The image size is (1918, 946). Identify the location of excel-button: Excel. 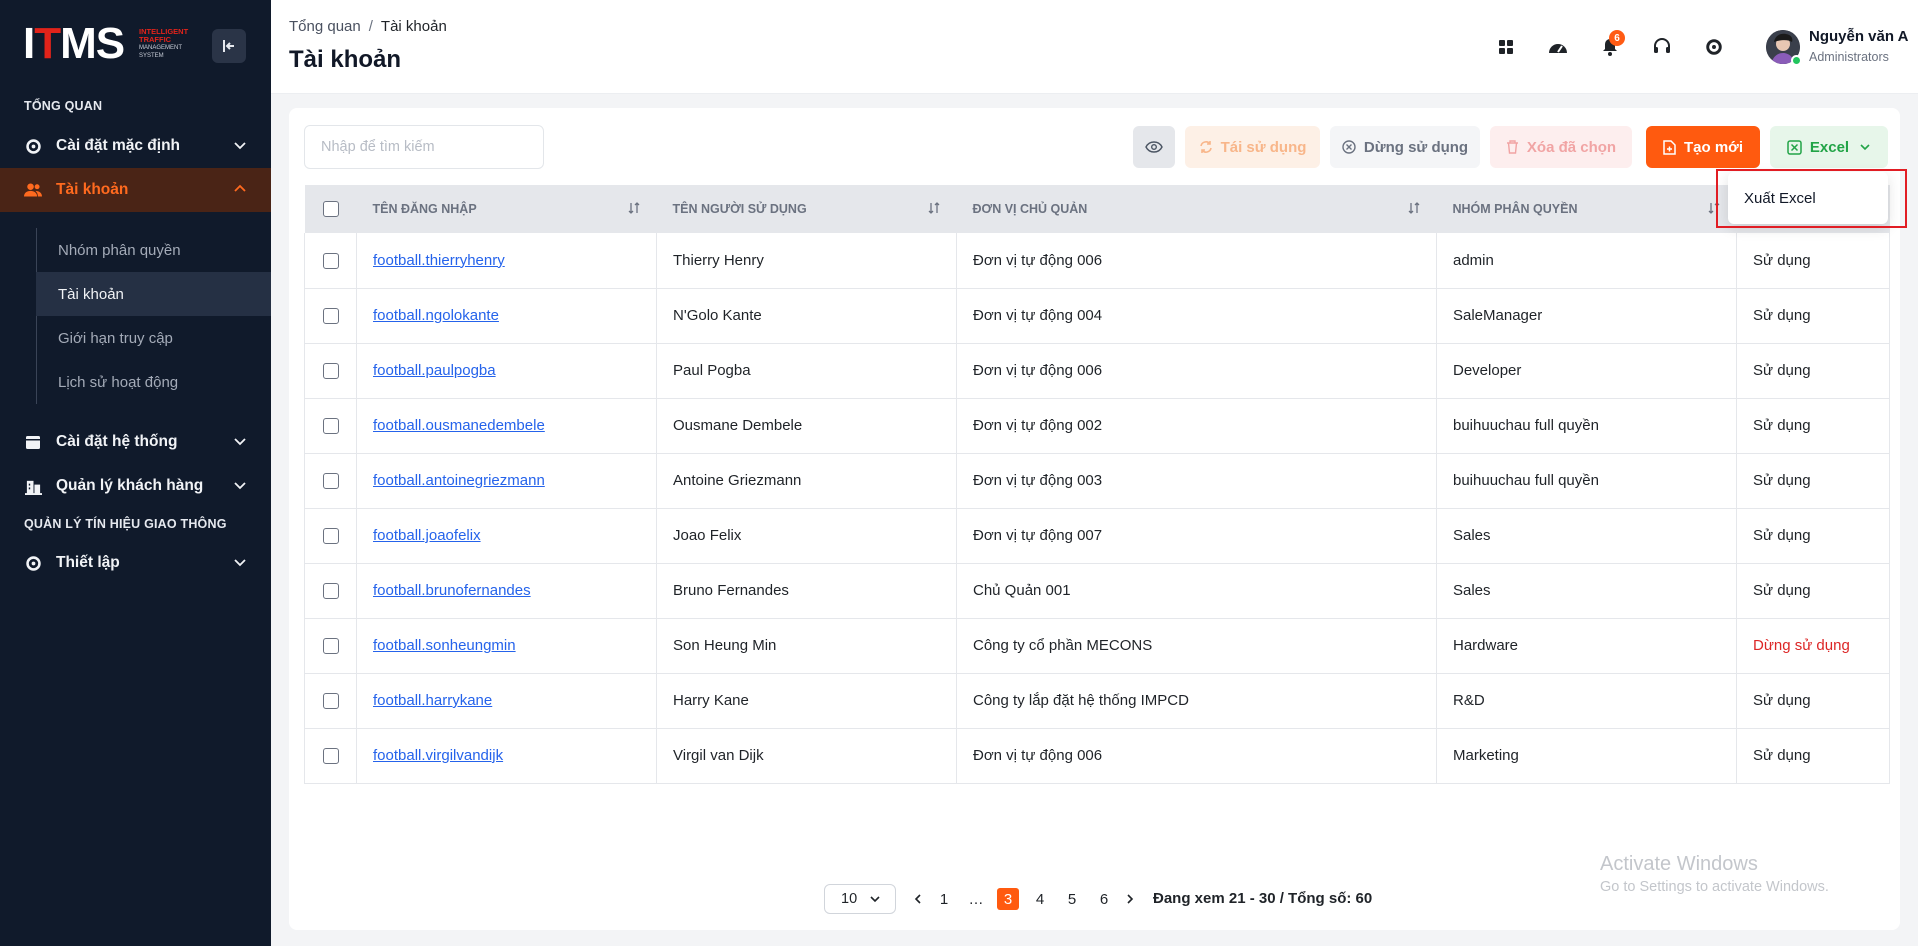
(1829, 147).